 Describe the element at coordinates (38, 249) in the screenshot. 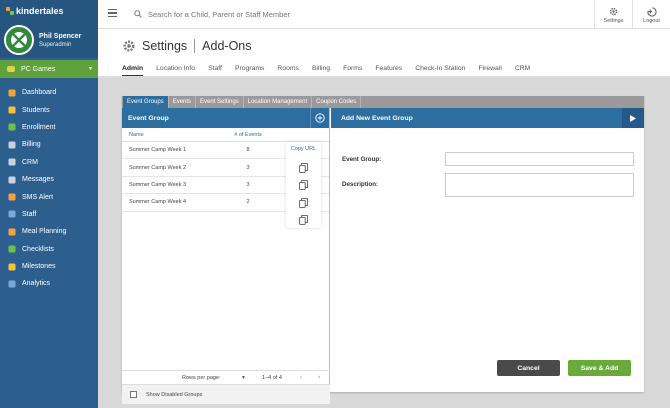

I see `sidebar-item-label: Checklists` at that location.